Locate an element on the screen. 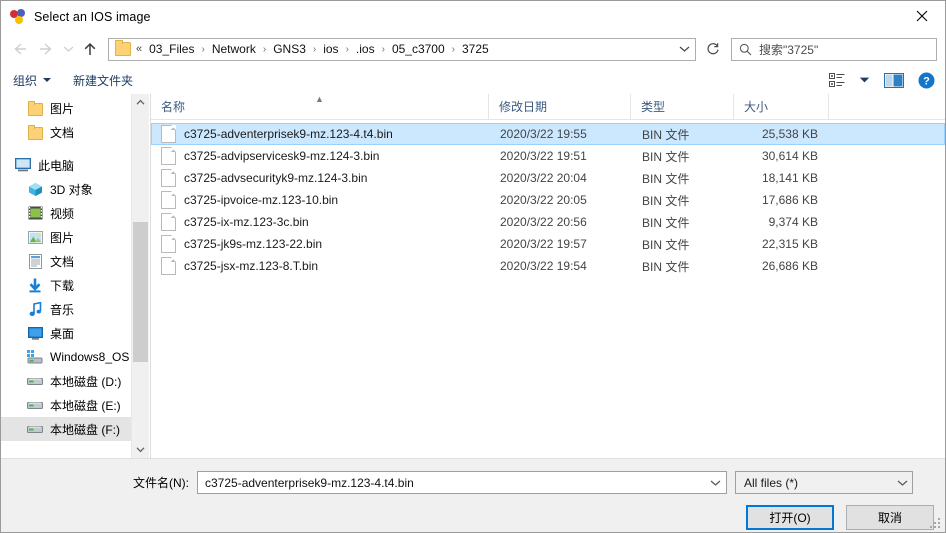 This screenshot has width=946, height=533. breadcrumb-dropdown-button is located at coordinates (684, 49).